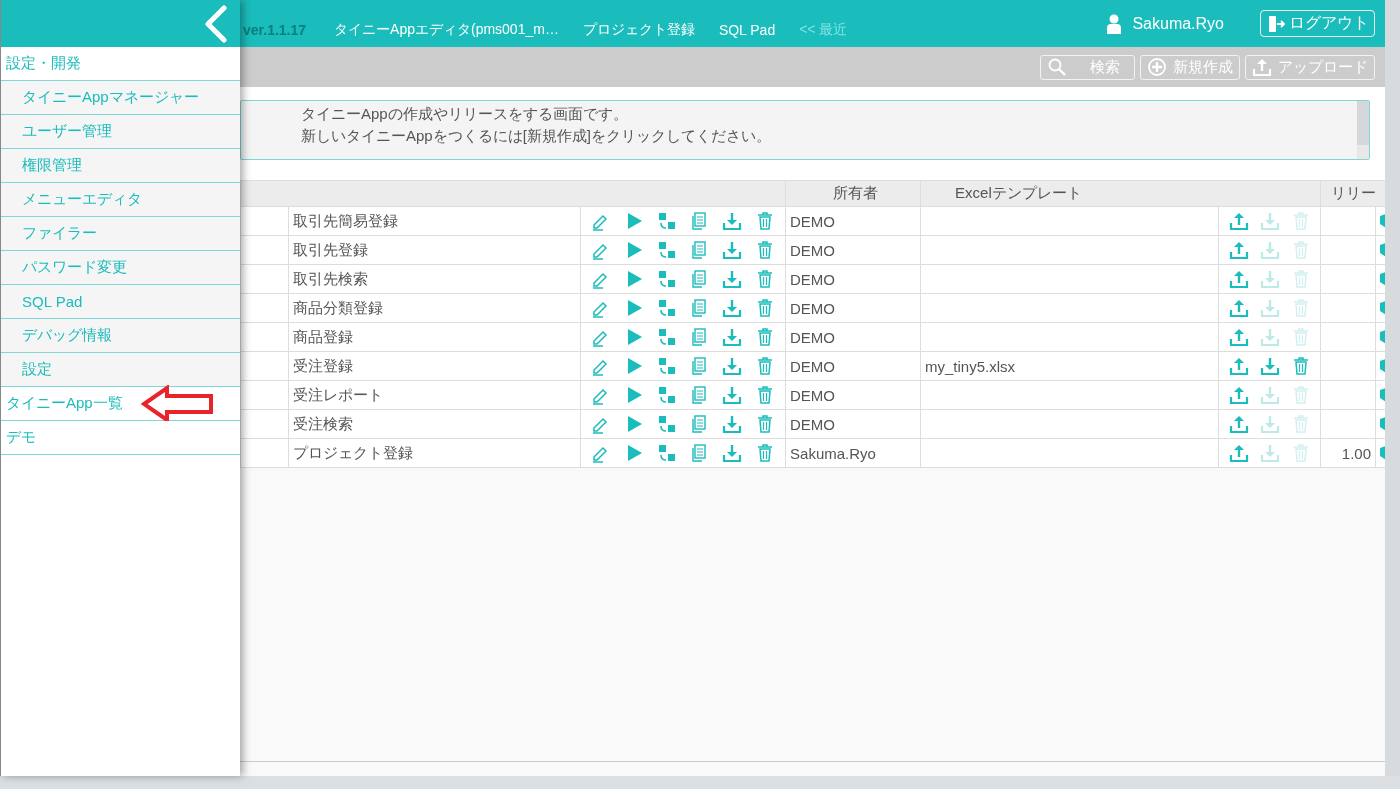 This screenshot has width=1400, height=789. Describe the element at coordinates (823, 29) in the screenshot. I see `recent-link: << 最近` at that location.